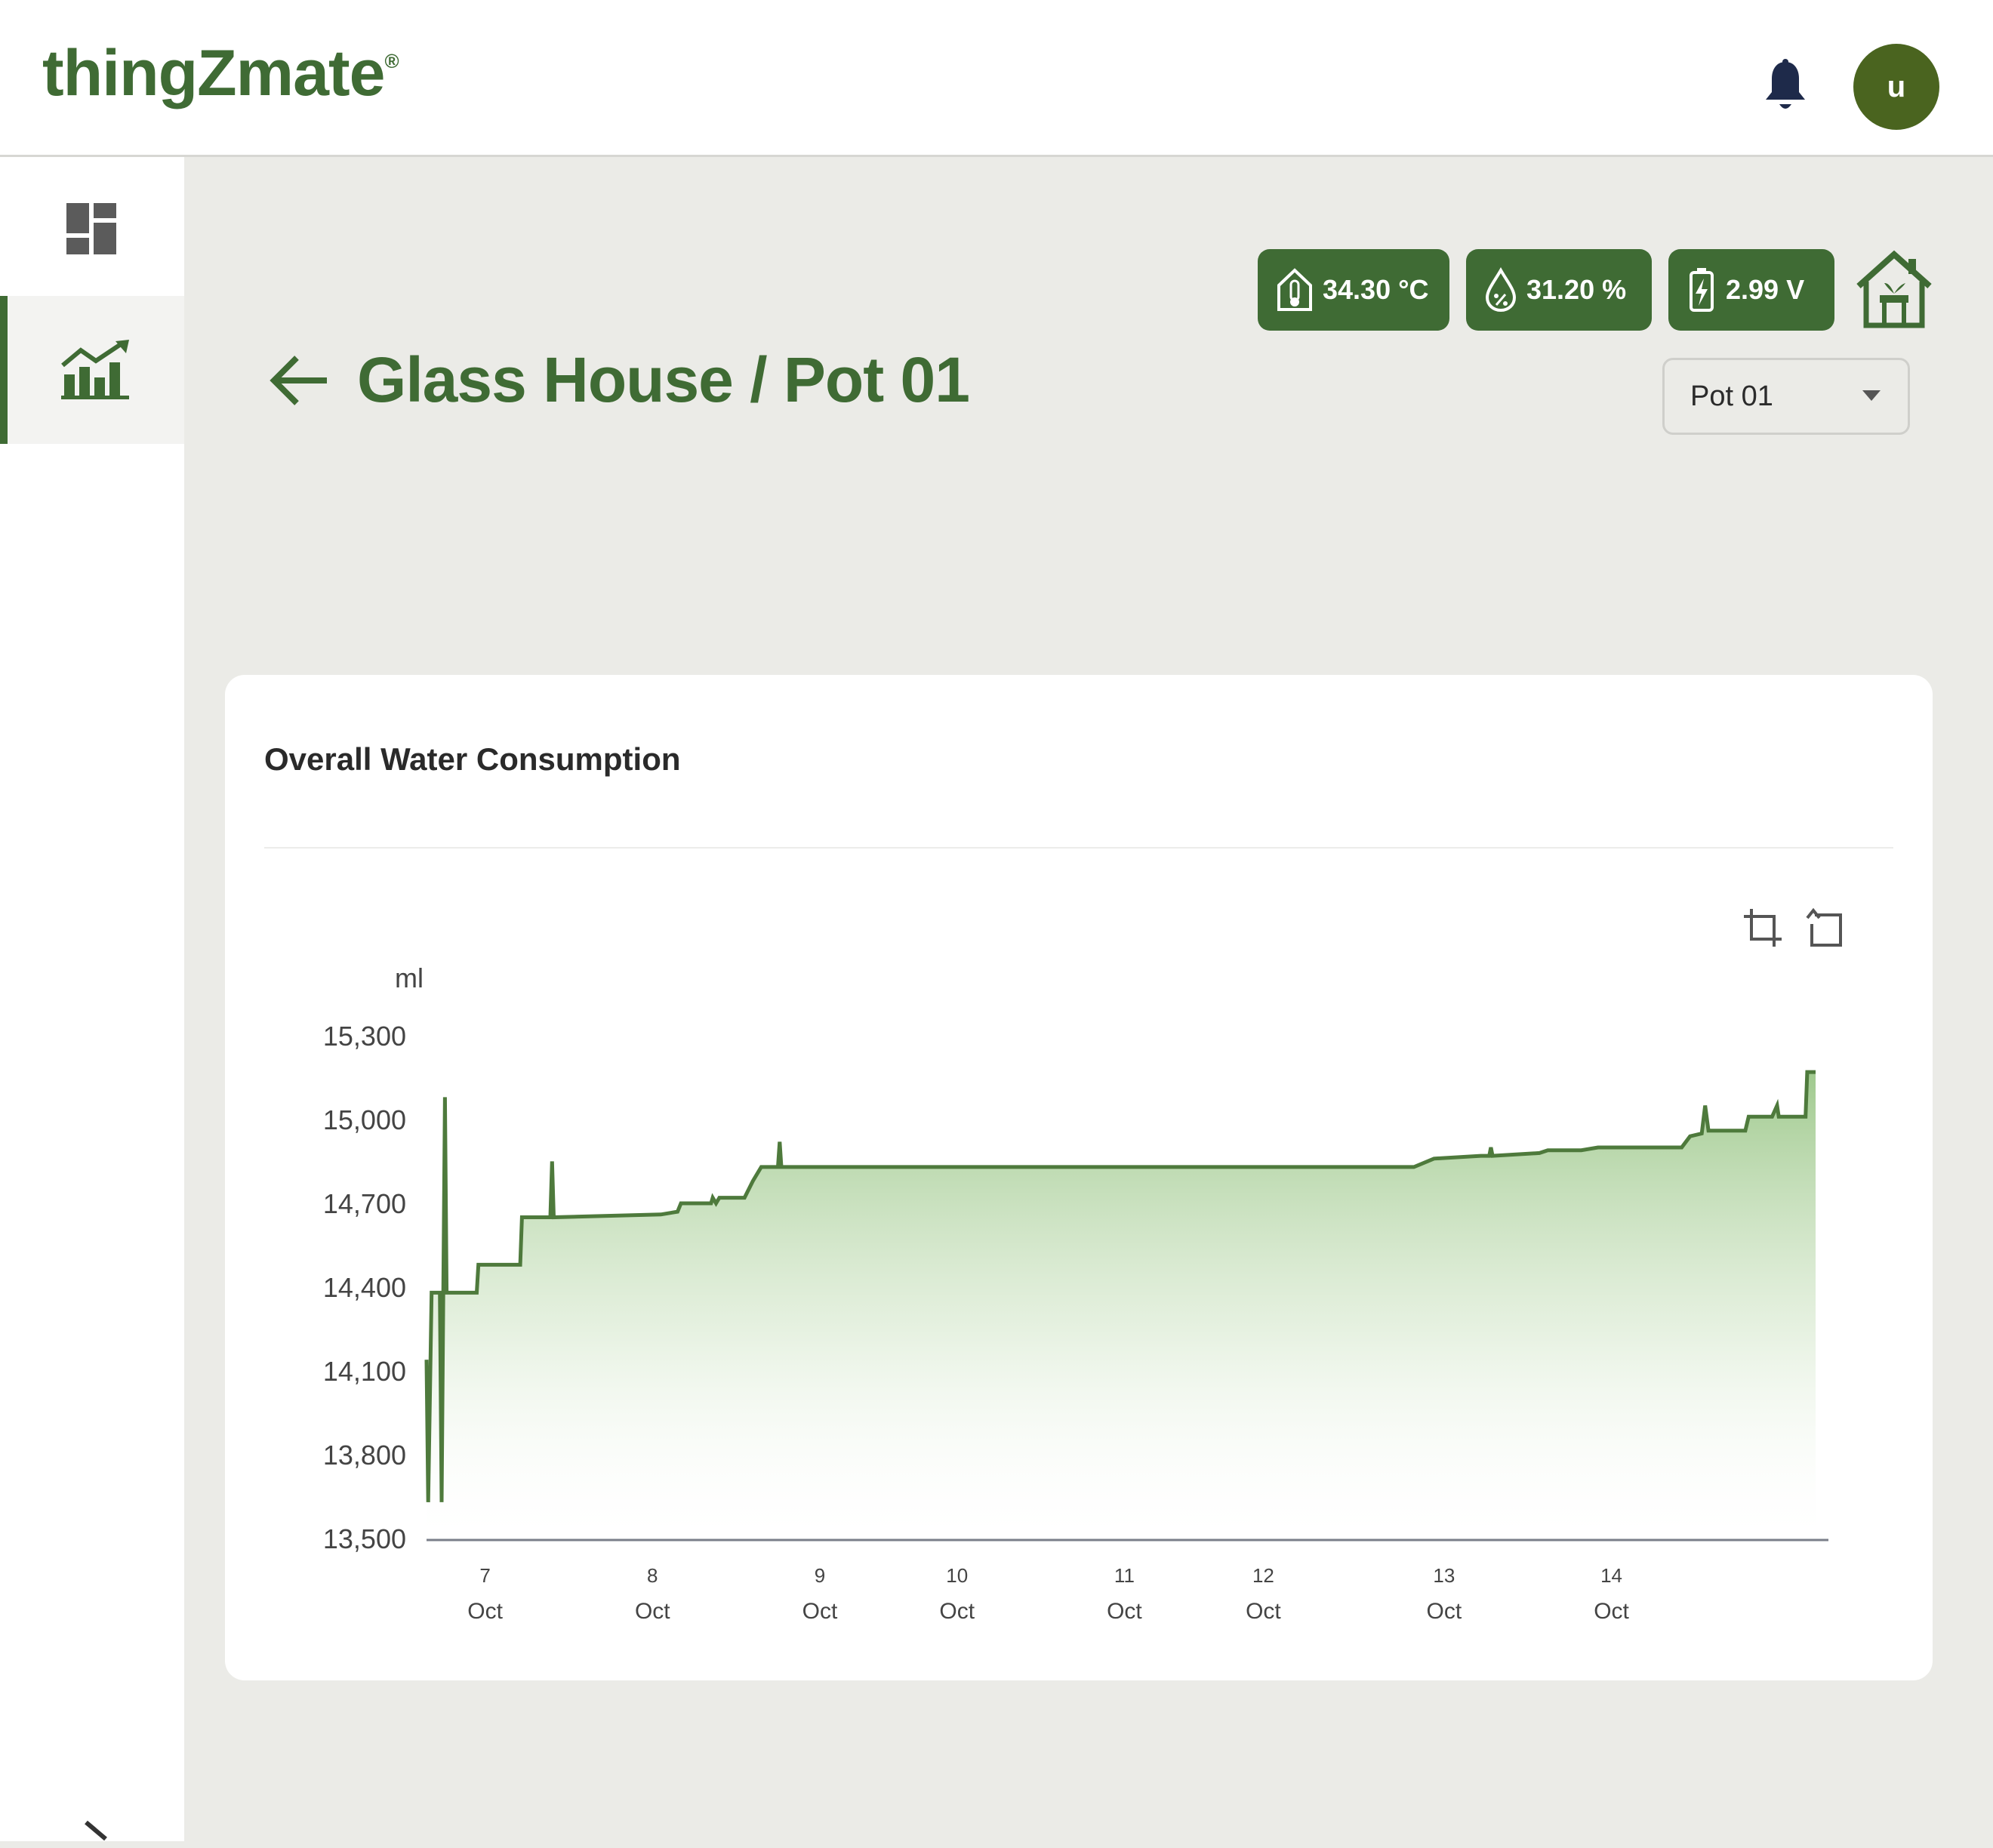  Describe the element at coordinates (484, 1575) in the screenshot. I see `x-tick-day: 7` at that location.